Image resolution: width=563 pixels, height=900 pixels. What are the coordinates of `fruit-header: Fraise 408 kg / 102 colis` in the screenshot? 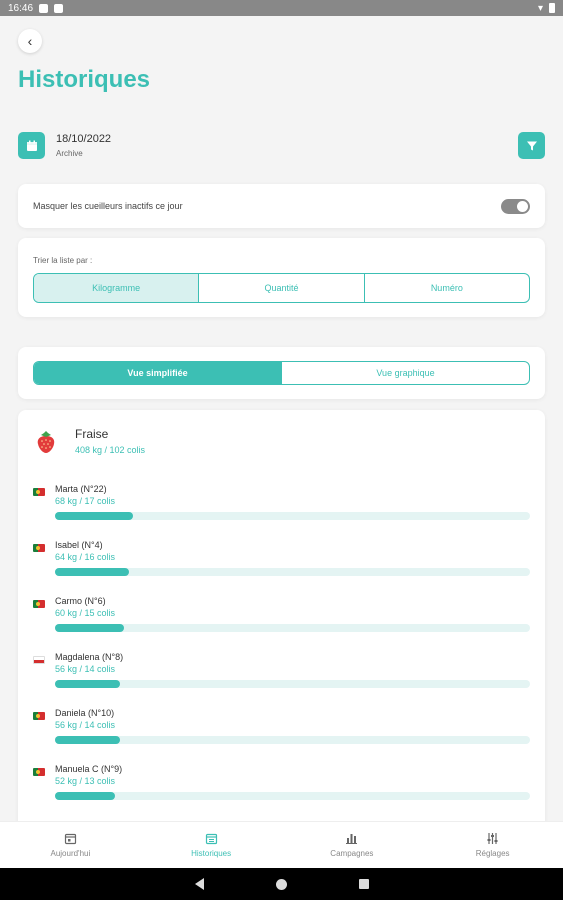 It's located at (281, 446).